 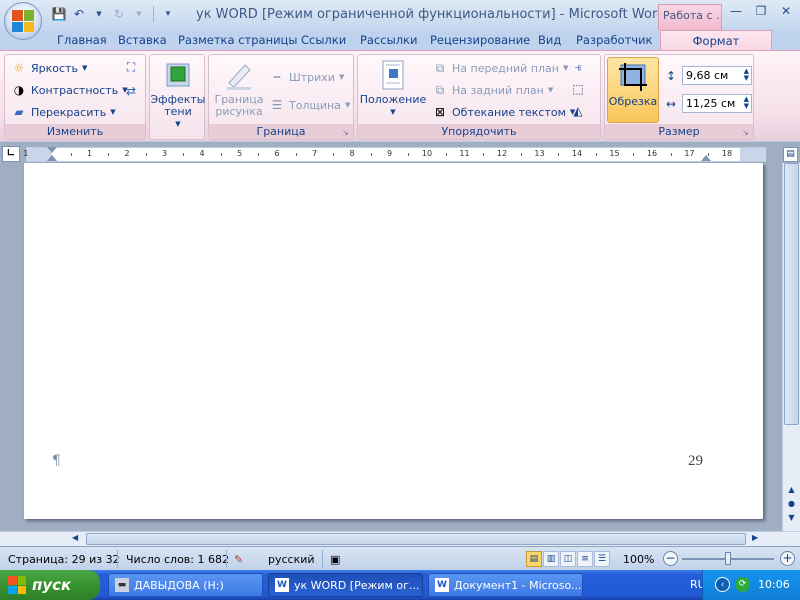 What do you see at coordinates (711, 103) in the screenshot?
I see `width-value: 11,25 см` at bounding box center [711, 103].